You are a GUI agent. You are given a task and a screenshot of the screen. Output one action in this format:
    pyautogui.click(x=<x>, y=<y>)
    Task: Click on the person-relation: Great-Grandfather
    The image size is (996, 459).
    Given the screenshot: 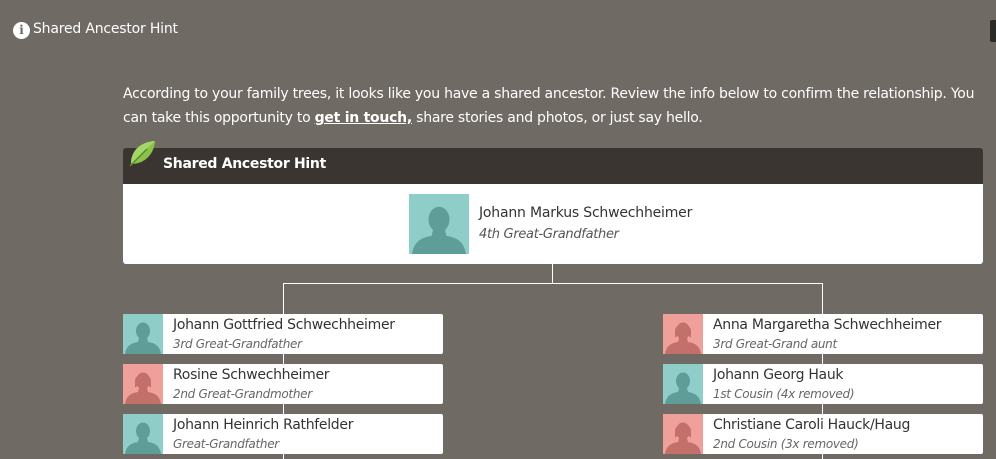 What is the action you would take?
    pyautogui.click(x=226, y=444)
    